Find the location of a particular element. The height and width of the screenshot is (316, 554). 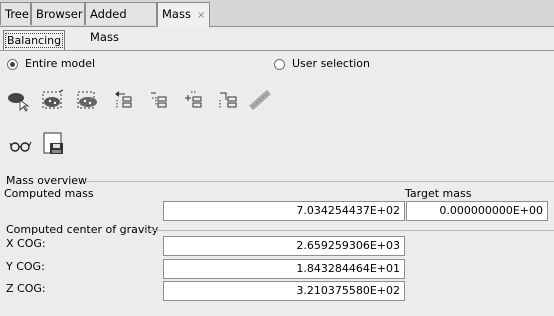

tab-browser: Browser is located at coordinates (58, 13).